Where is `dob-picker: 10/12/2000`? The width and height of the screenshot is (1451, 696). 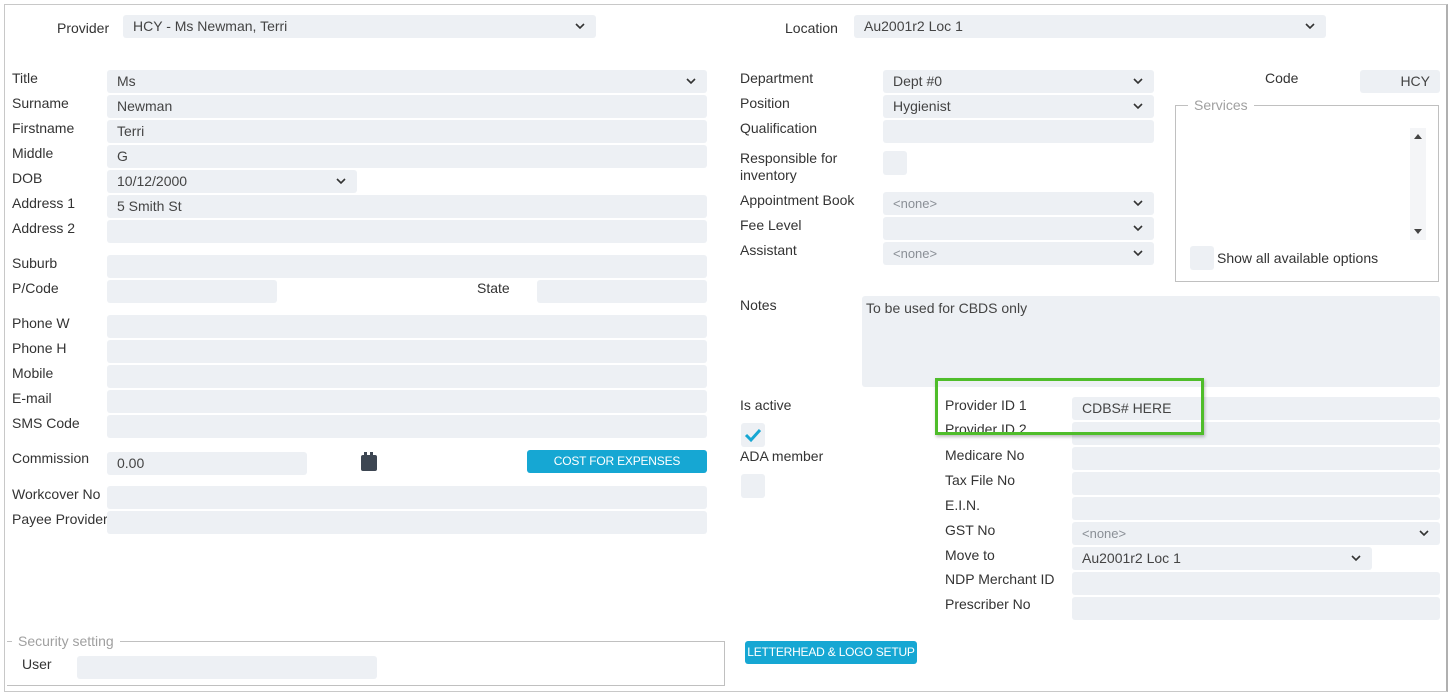
dob-picker: 10/12/2000 is located at coordinates (232, 181).